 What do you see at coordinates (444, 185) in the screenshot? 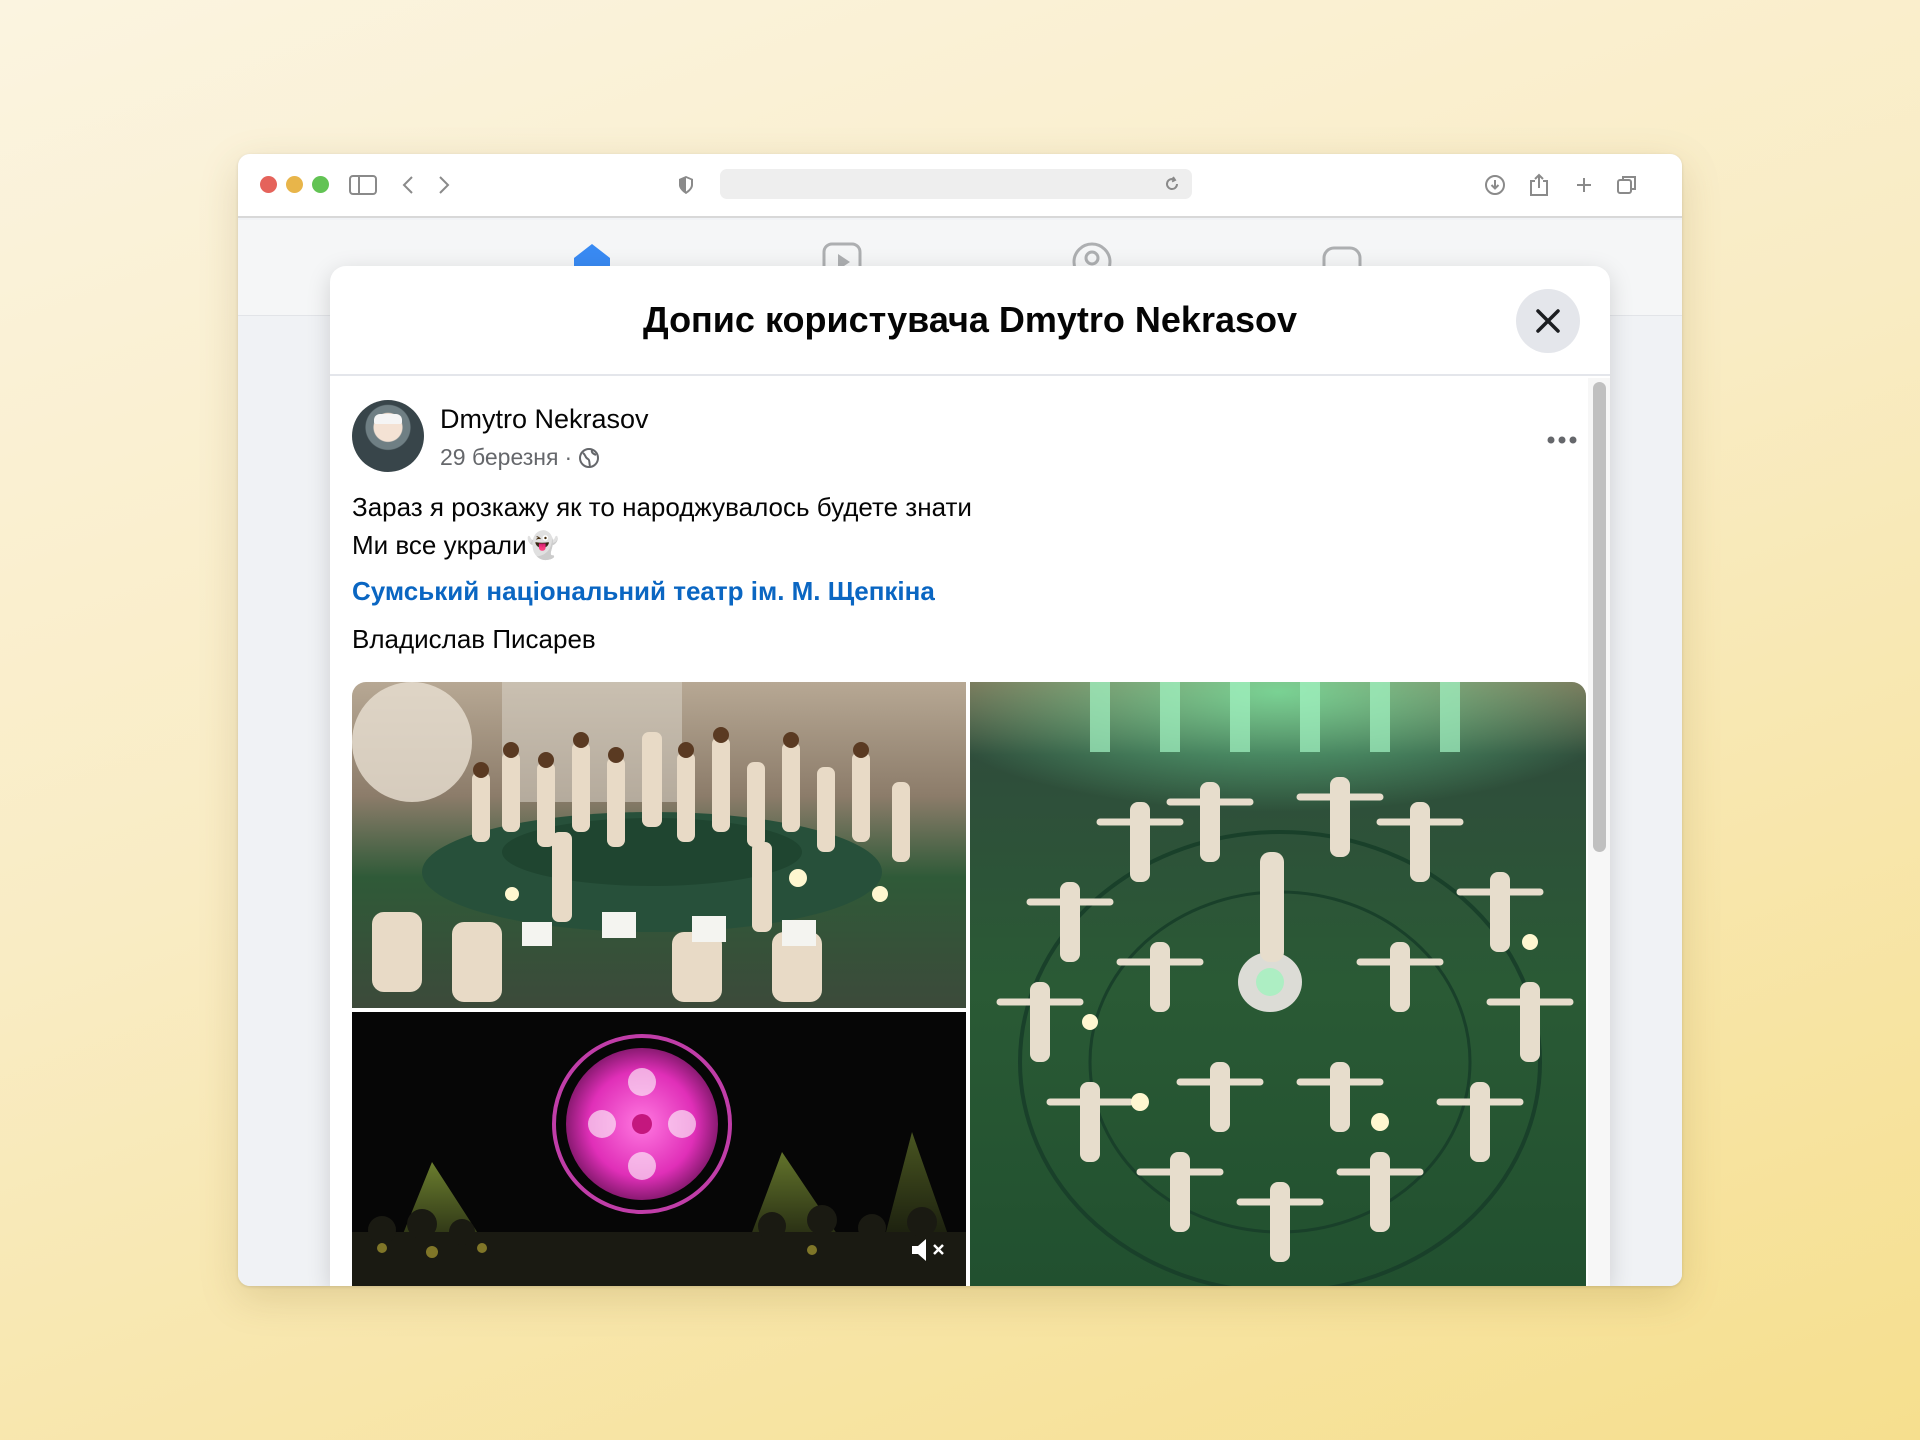
I see `forward-icon` at bounding box center [444, 185].